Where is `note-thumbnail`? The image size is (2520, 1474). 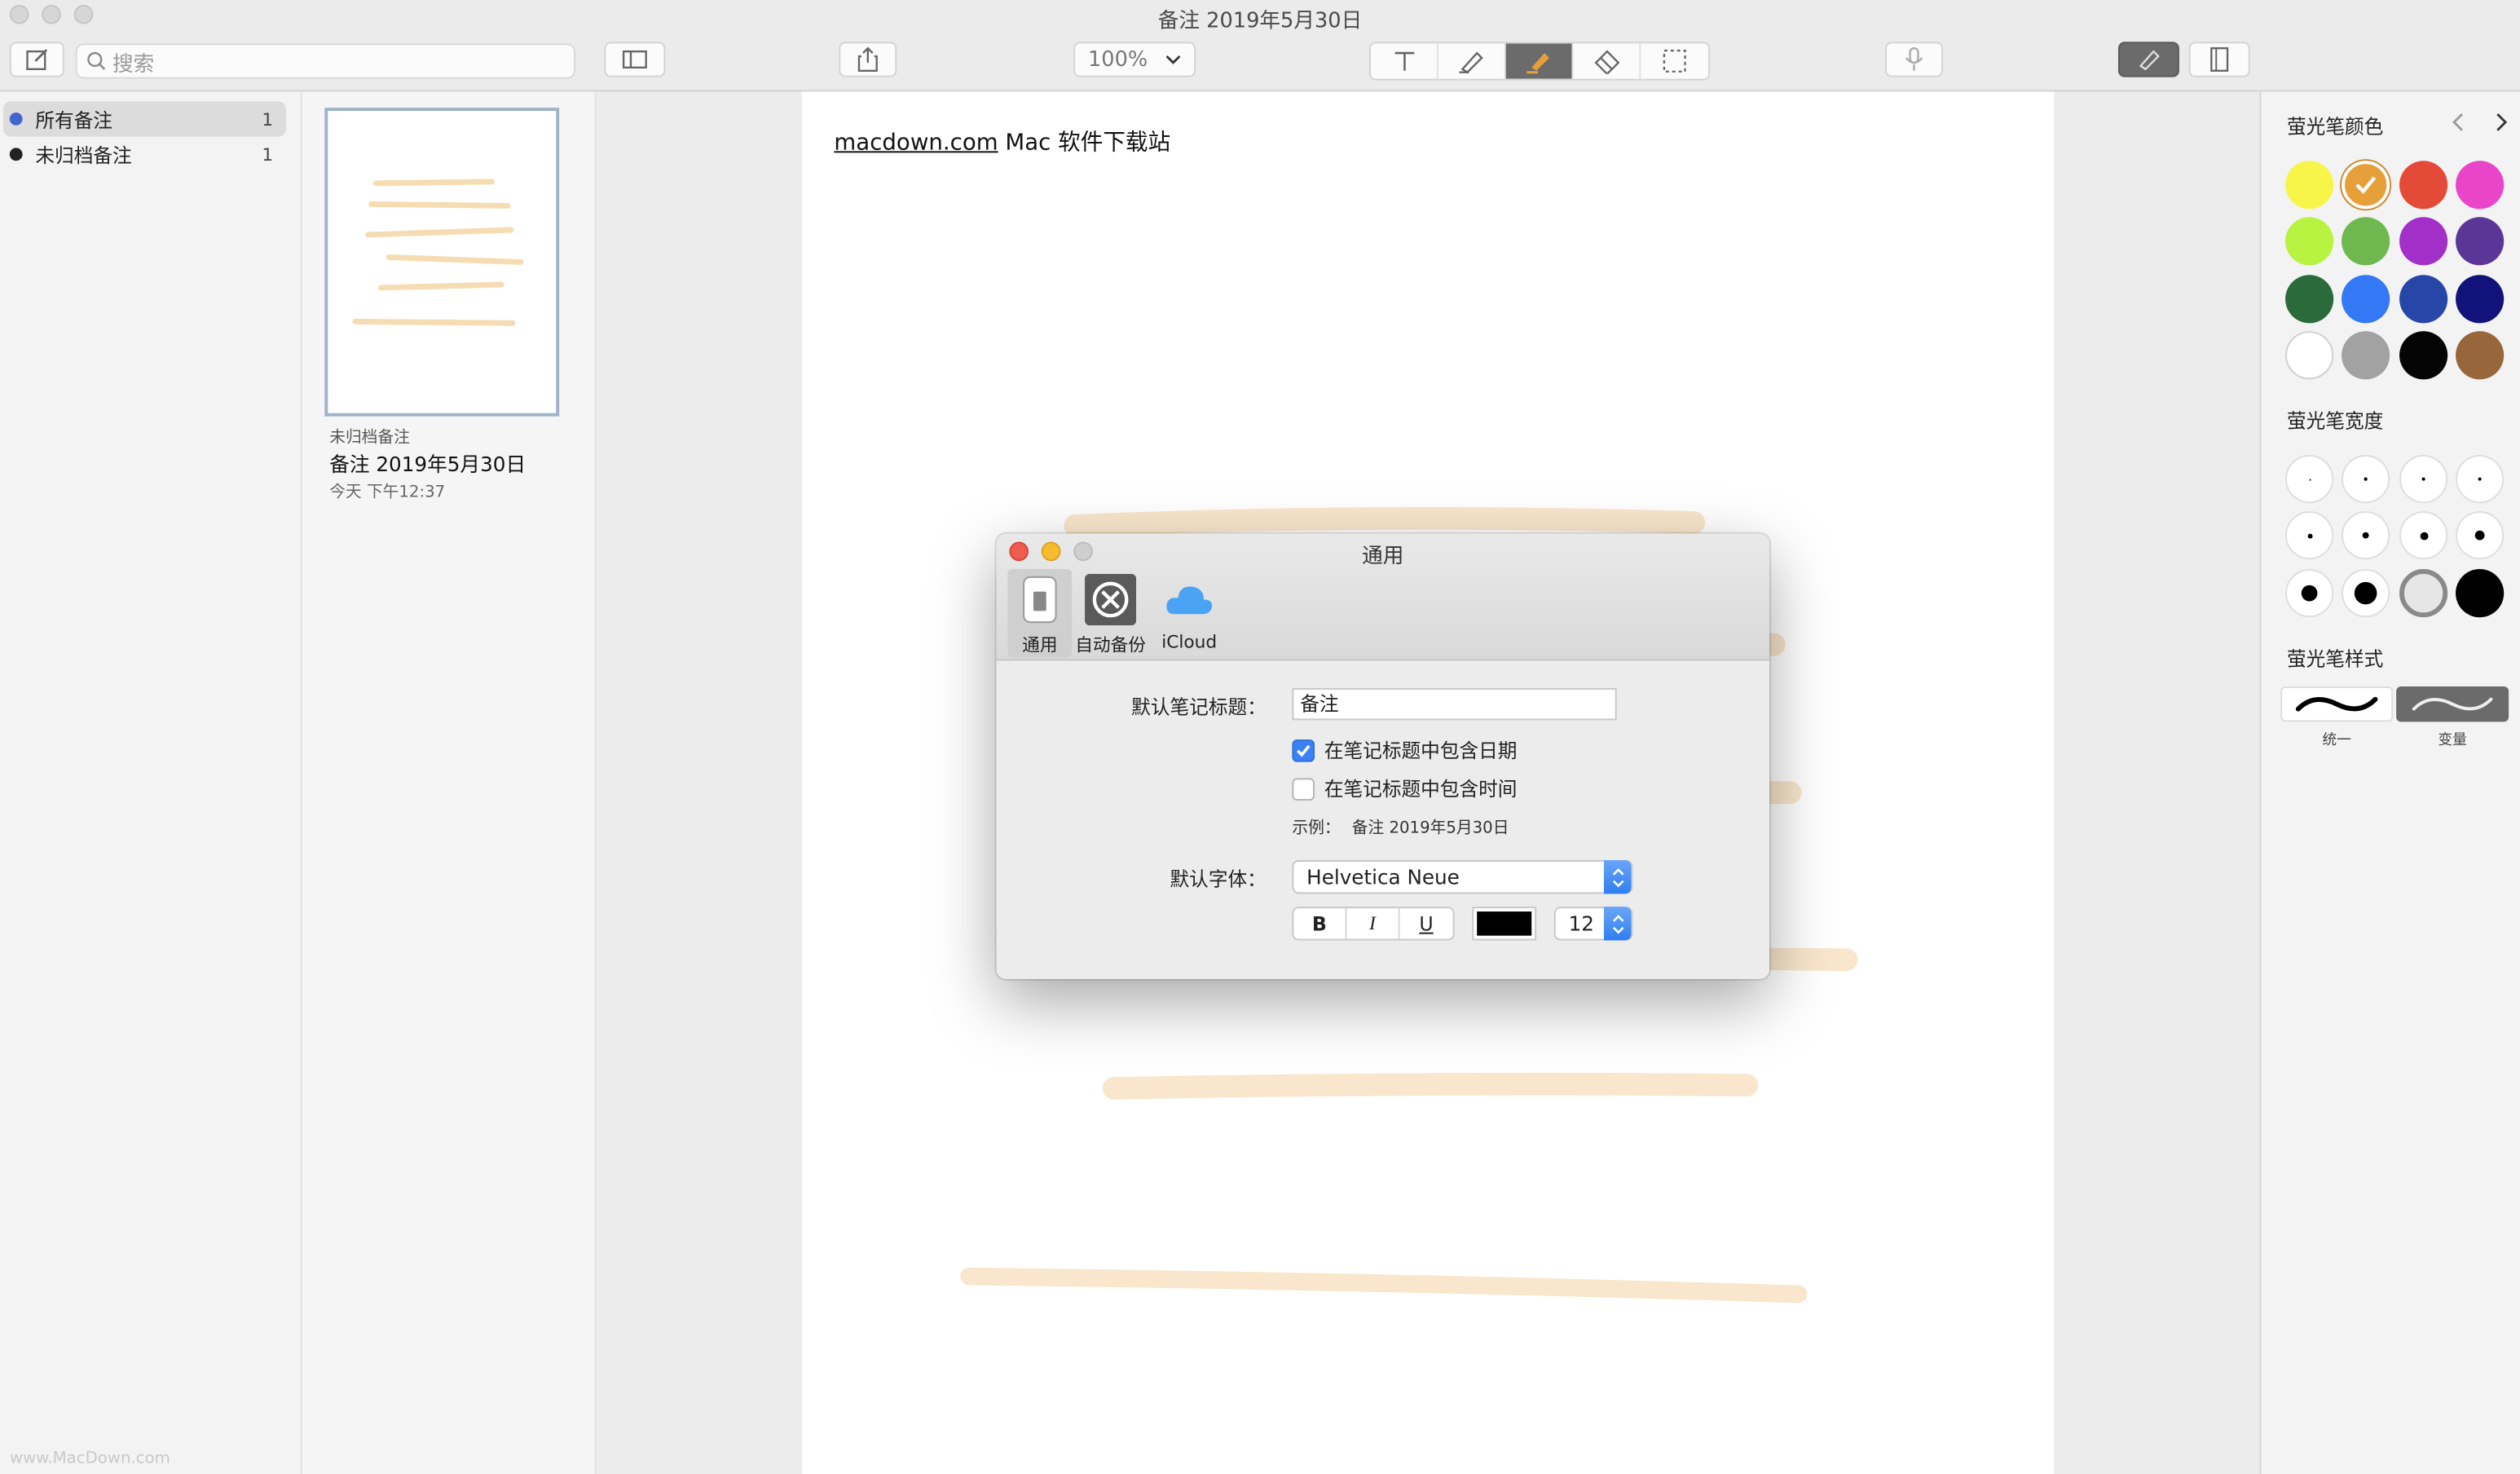 note-thumbnail is located at coordinates (442, 262).